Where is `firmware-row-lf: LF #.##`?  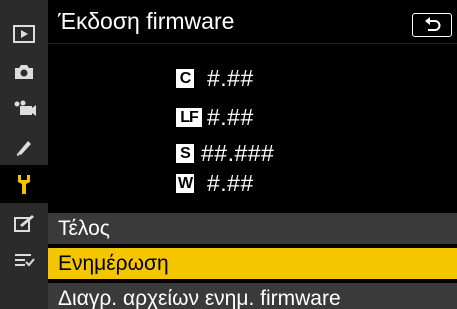
firmware-row-lf: LF #.## is located at coordinates (215, 116).